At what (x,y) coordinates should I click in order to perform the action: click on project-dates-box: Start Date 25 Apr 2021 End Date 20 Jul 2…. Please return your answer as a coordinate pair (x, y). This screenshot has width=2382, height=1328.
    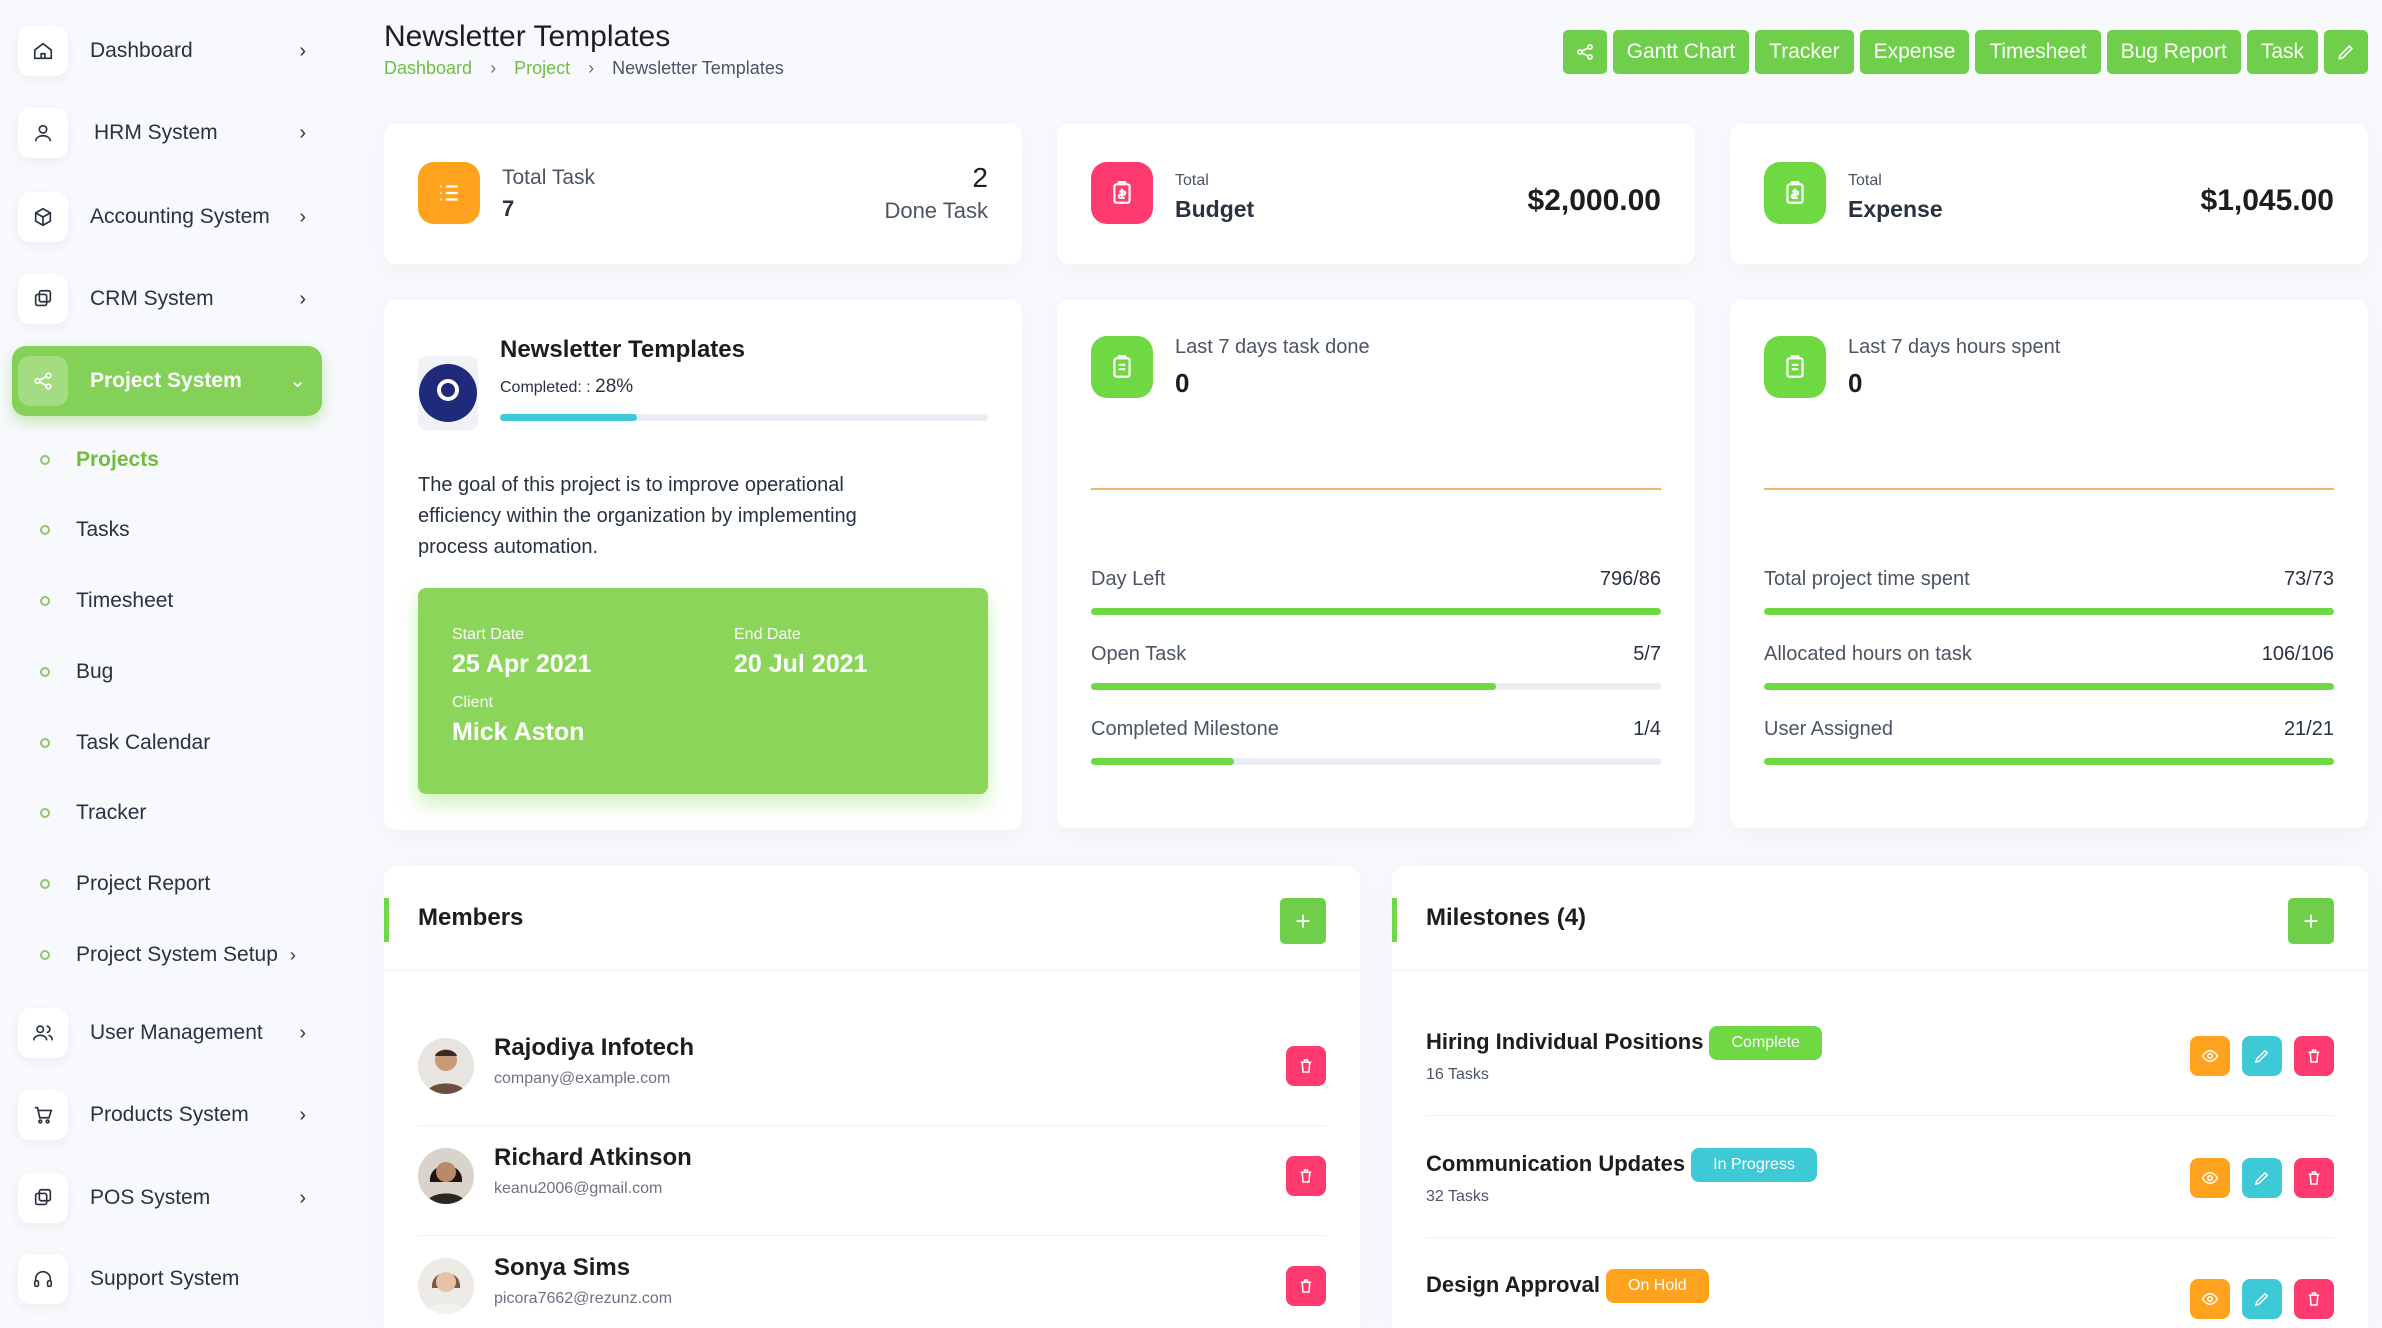
    Looking at the image, I should click on (703, 691).